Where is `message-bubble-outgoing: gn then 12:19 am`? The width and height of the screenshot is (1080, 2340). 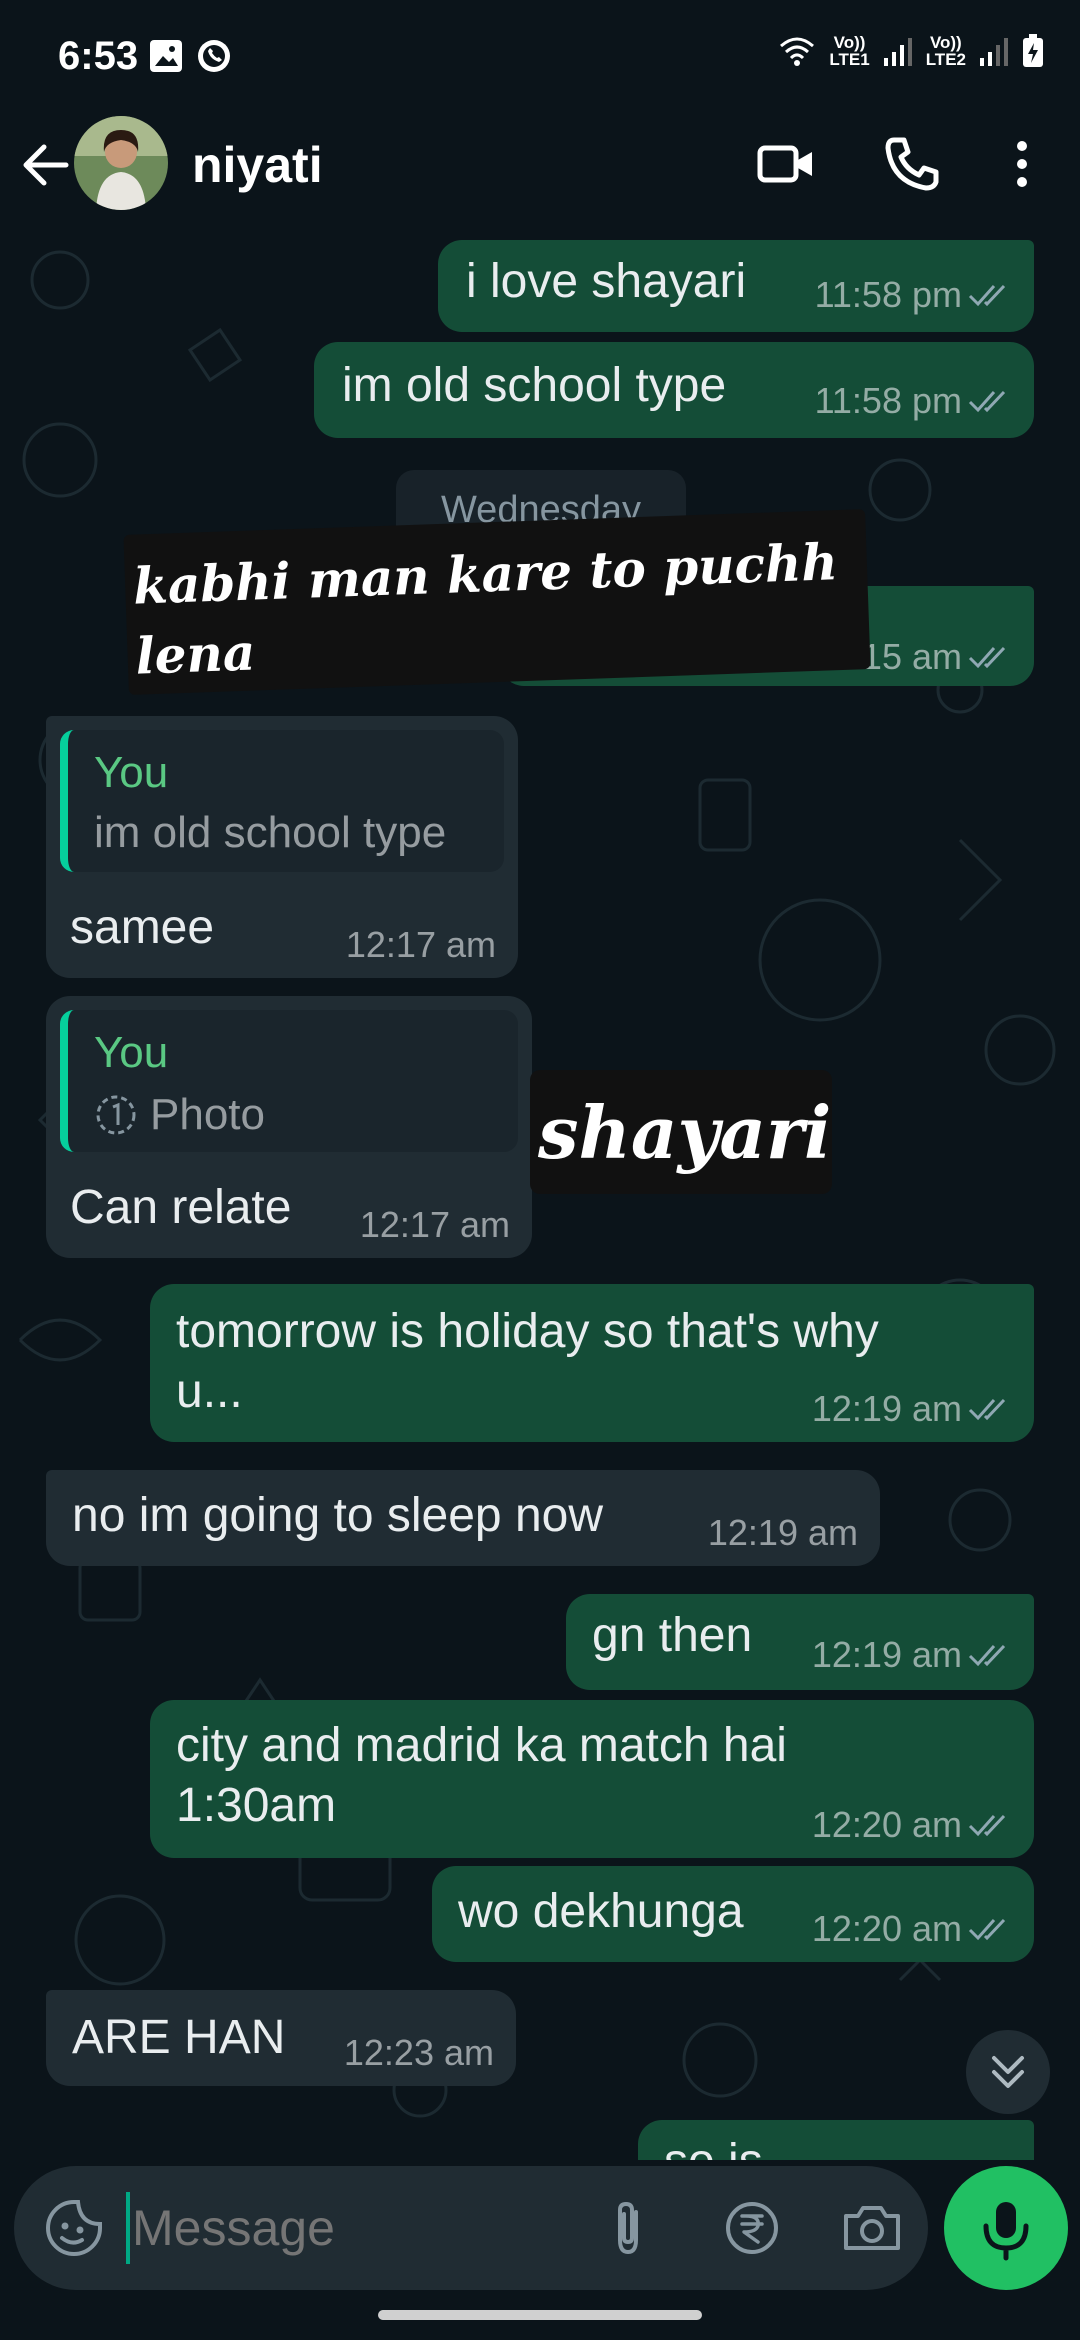 message-bubble-outgoing: gn then 12:19 am is located at coordinates (800, 1642).